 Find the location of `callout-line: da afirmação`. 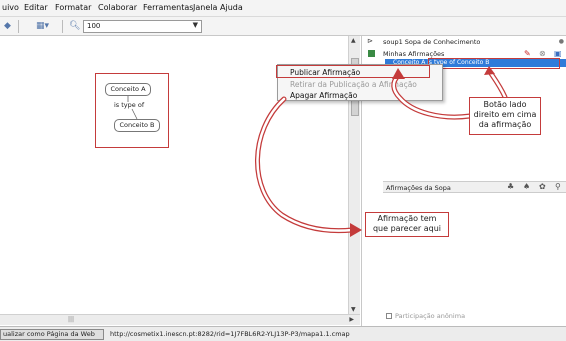

callout-line: da afirmação is located at coordinates (505, 124).